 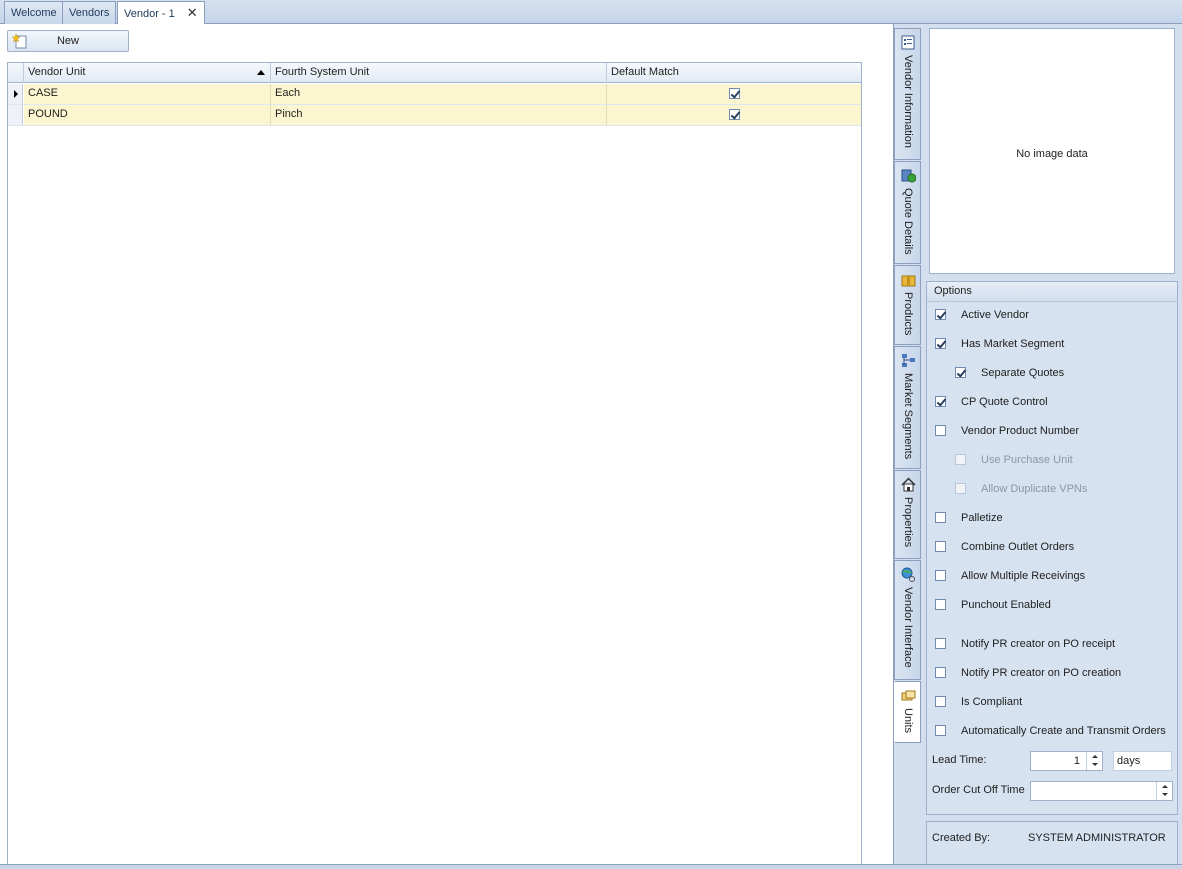 I want to click on side-tab-label: Quote Details, so click(x=908, y=221).